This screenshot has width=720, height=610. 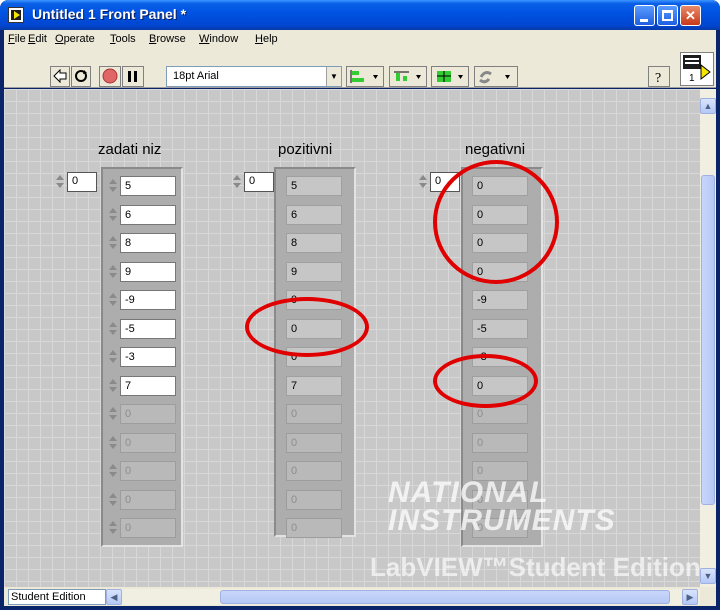 What do you see at coordinates (148, 215) in the screenshot?
I see `input-array-element: 6` at bounding box center [148, 215].